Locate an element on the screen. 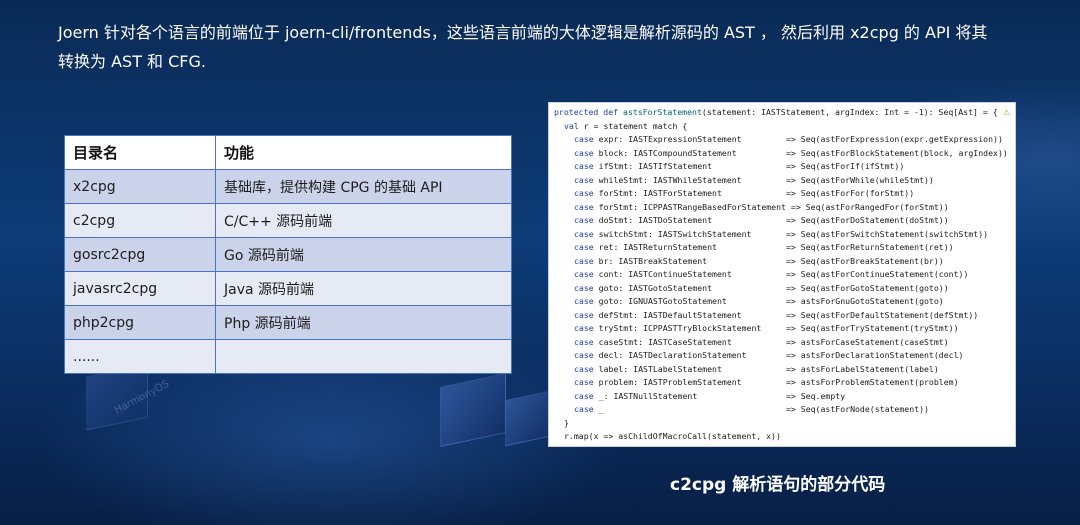 Image resolution: width=1080 pixels, height=525 pixels. code-case-result: => Seq(astForWhile(whileStmt)) is located at coordinates (859, 179).